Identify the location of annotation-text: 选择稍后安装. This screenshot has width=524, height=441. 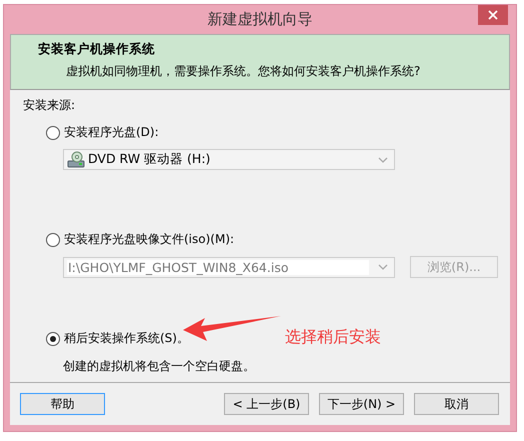
(333, 337).